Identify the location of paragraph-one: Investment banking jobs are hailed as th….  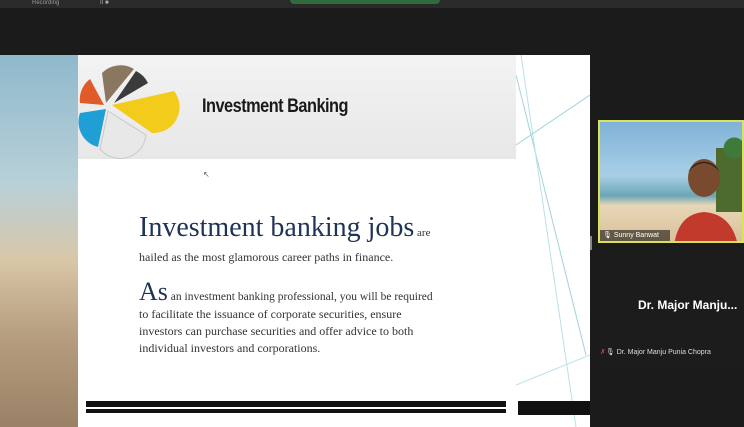
(309, 238).